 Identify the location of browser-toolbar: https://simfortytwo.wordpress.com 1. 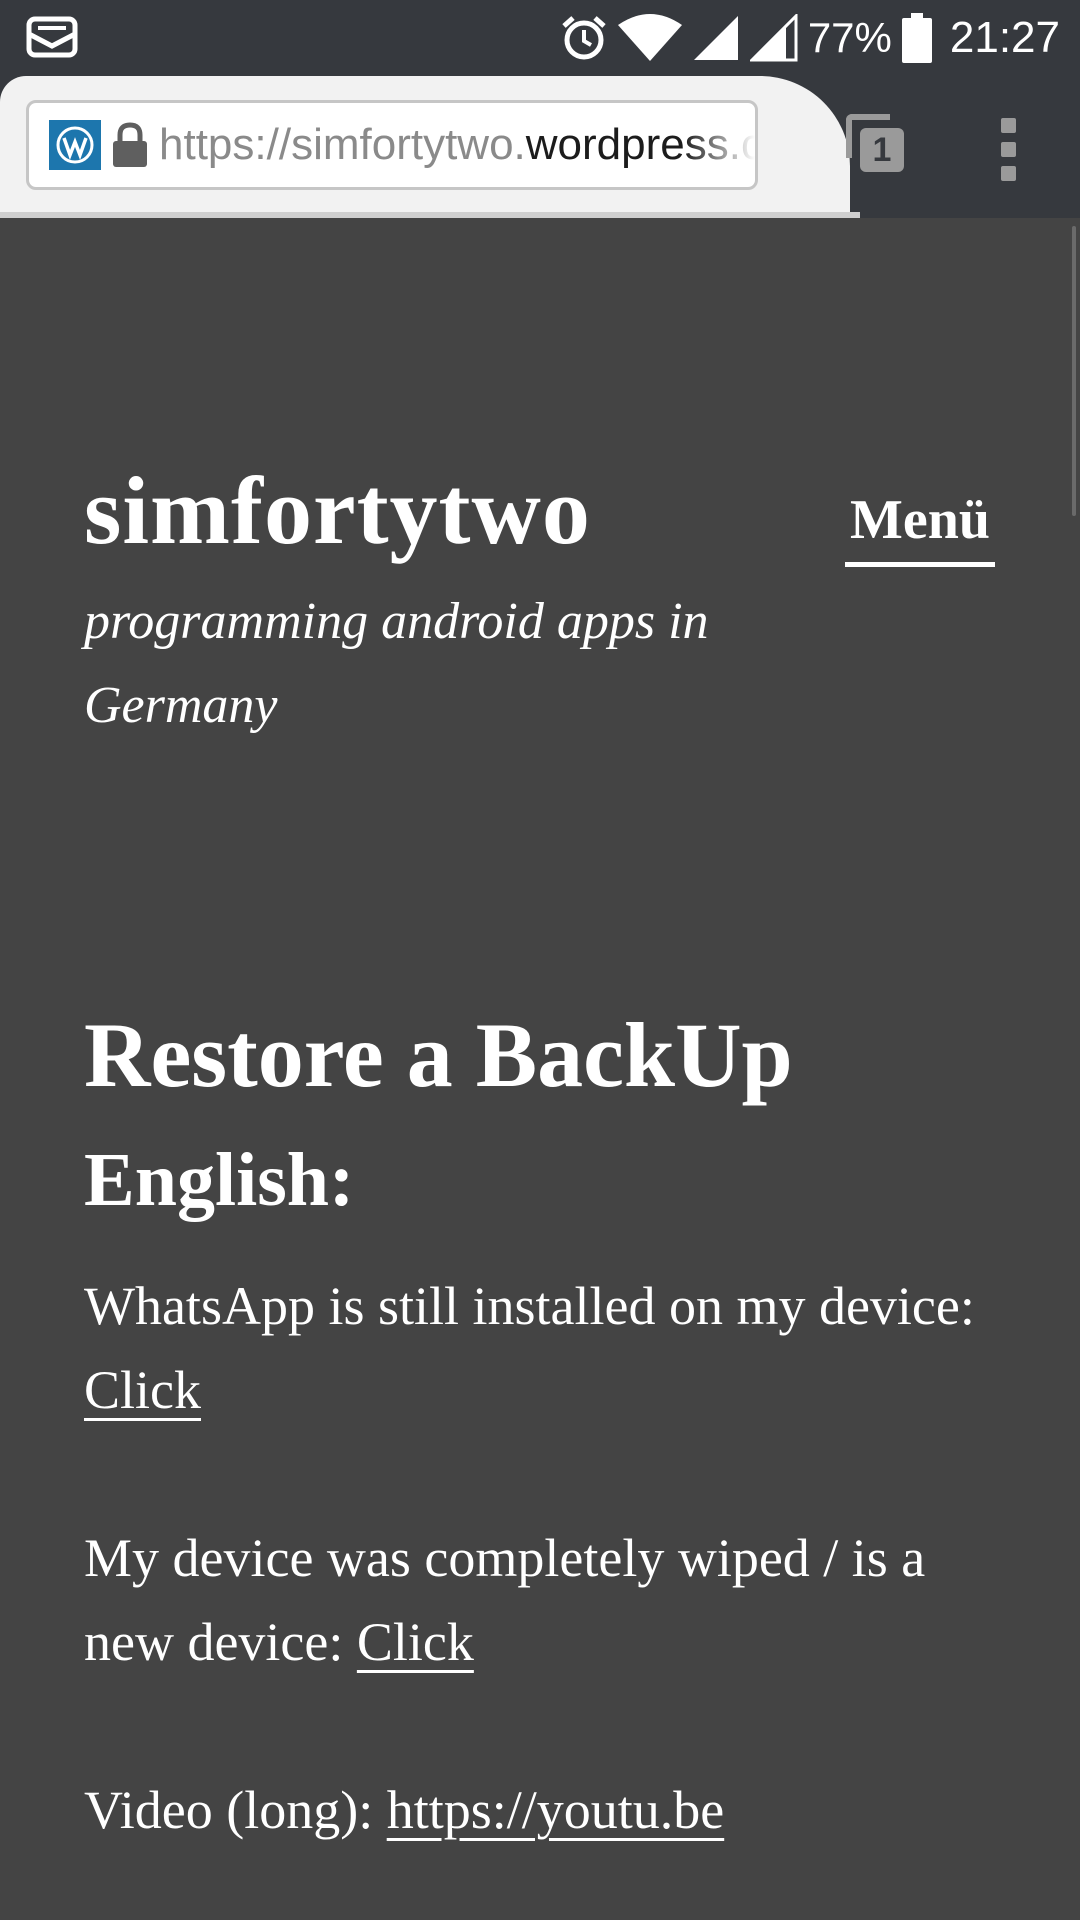
(540, 147).